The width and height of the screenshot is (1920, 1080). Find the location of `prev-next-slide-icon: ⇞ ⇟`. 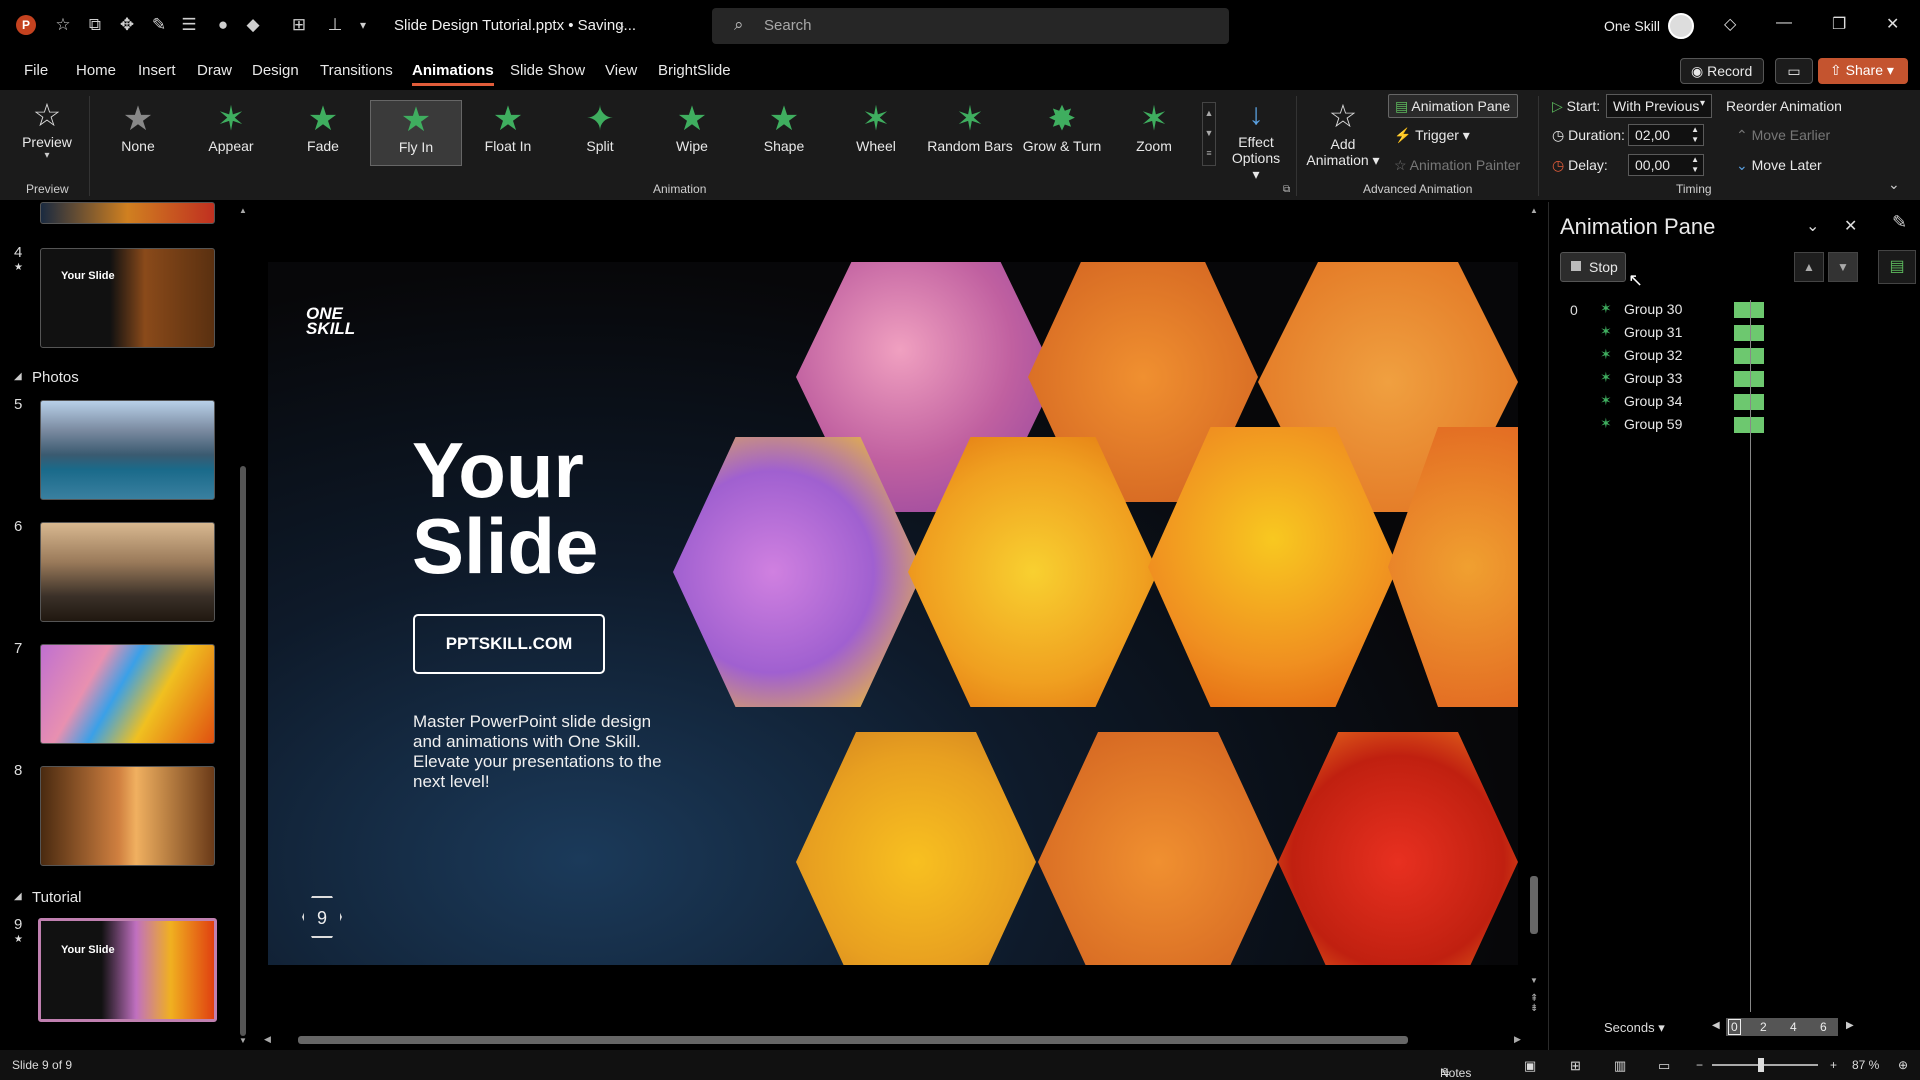

prev-next-slide-icon: ⇞ ⇟ is located at coordinates (1534, 1004).